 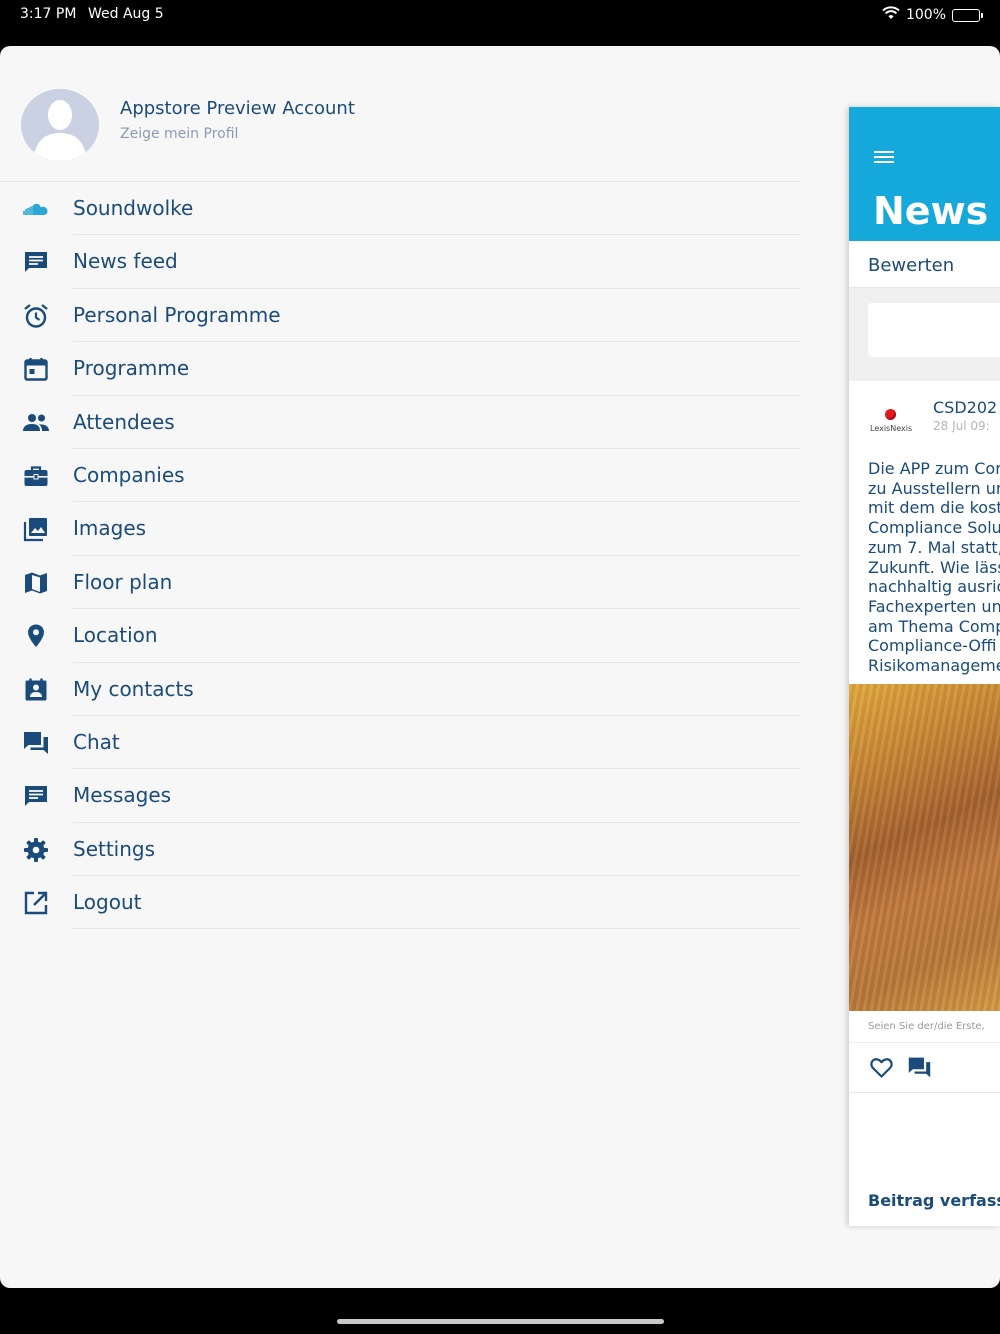 I want to click on comment-icon, so click(x=919, y=1067).